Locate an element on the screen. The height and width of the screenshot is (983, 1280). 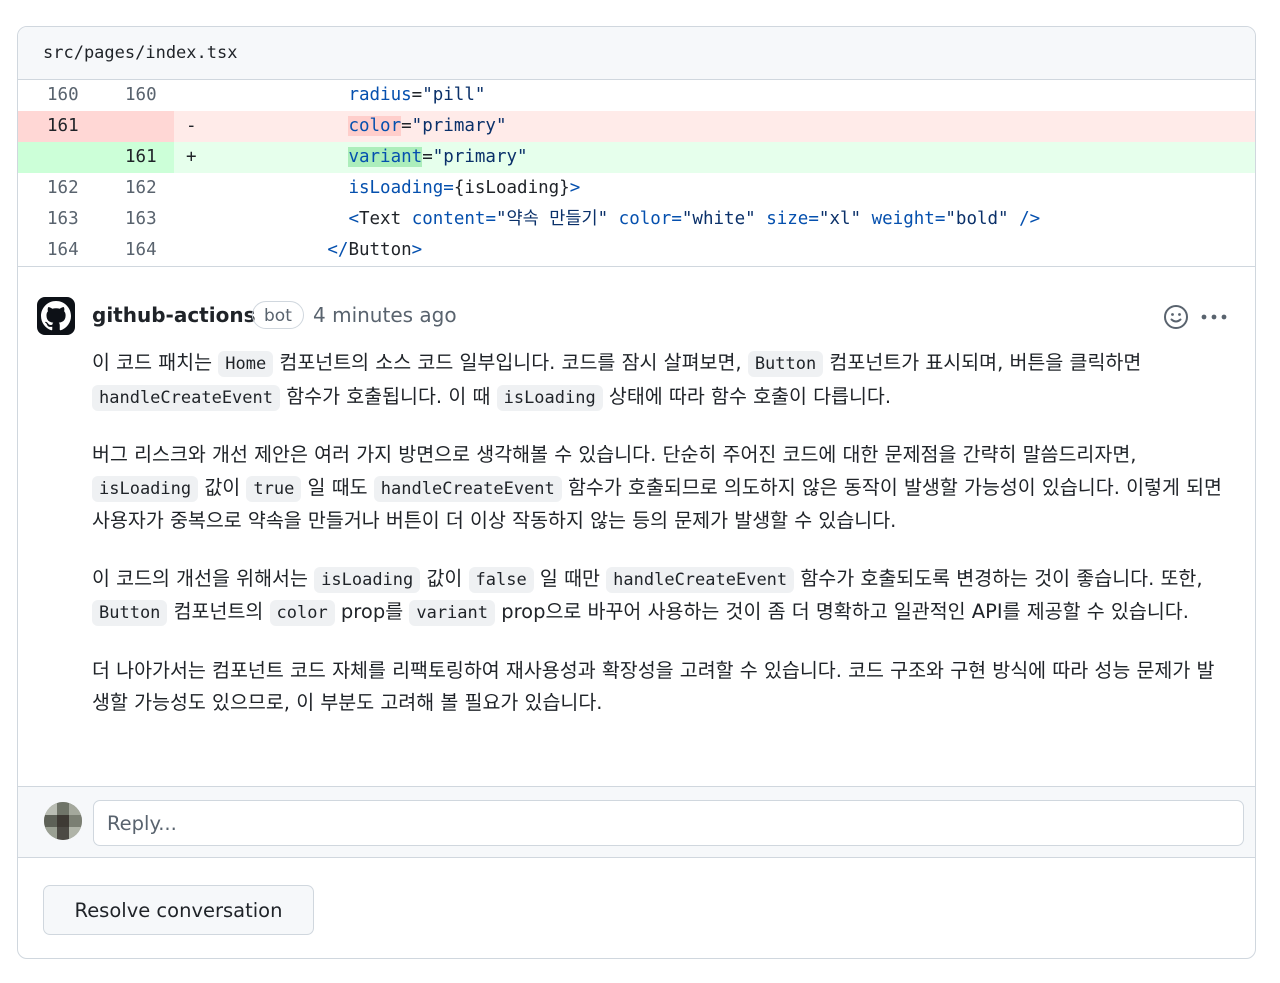
new-line-number: 164 is located at coordinates (135, 250).